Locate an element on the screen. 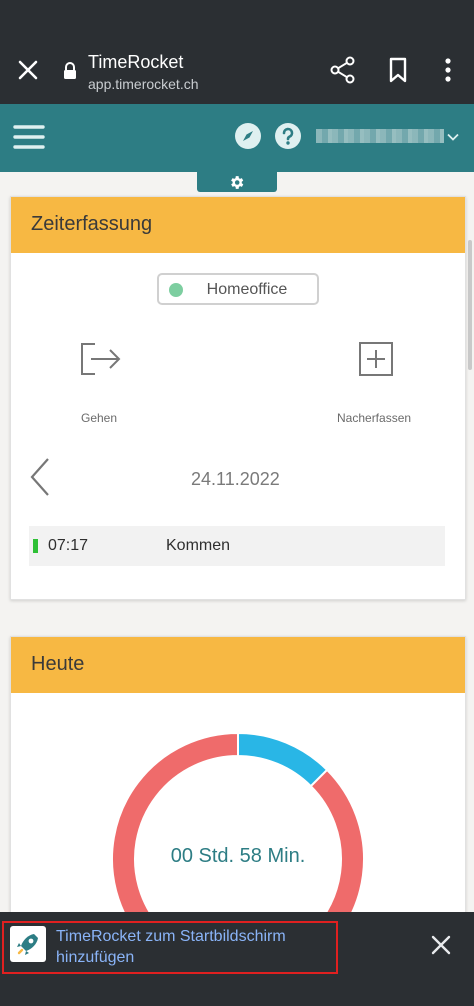 The width and height of the screenshot is (474, 1006). scrollbar is located at coordinates (470, 305).